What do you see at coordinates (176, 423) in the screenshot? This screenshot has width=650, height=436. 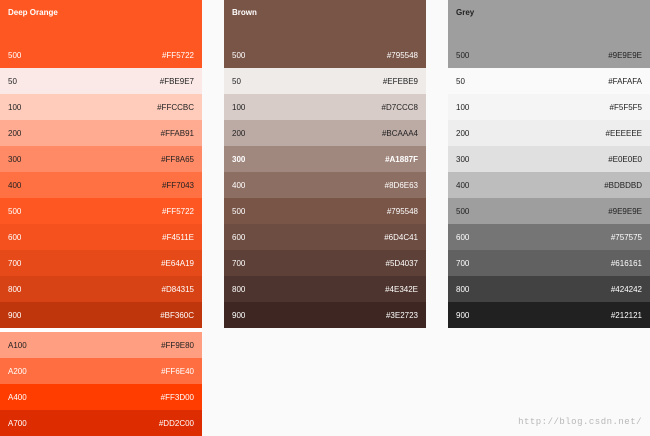 I see `hex-code: #DD2C00` at bounding box center [176, 423].